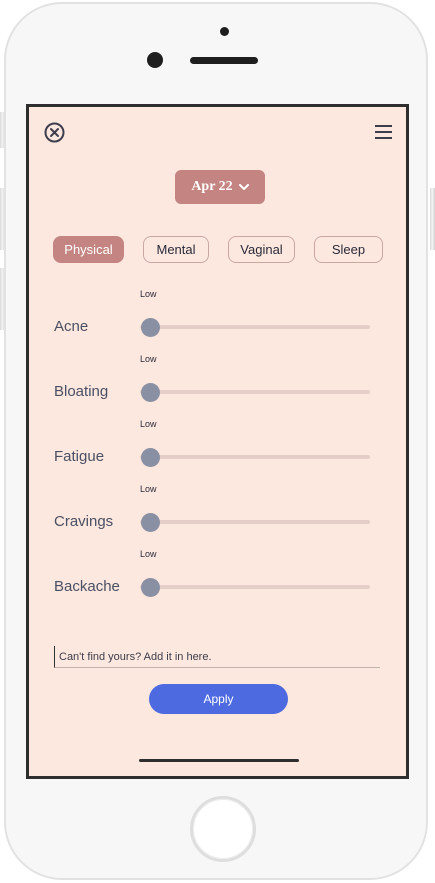 The image size is (435, 883). I want to click on custom-symptom-input, so click(217, 657).